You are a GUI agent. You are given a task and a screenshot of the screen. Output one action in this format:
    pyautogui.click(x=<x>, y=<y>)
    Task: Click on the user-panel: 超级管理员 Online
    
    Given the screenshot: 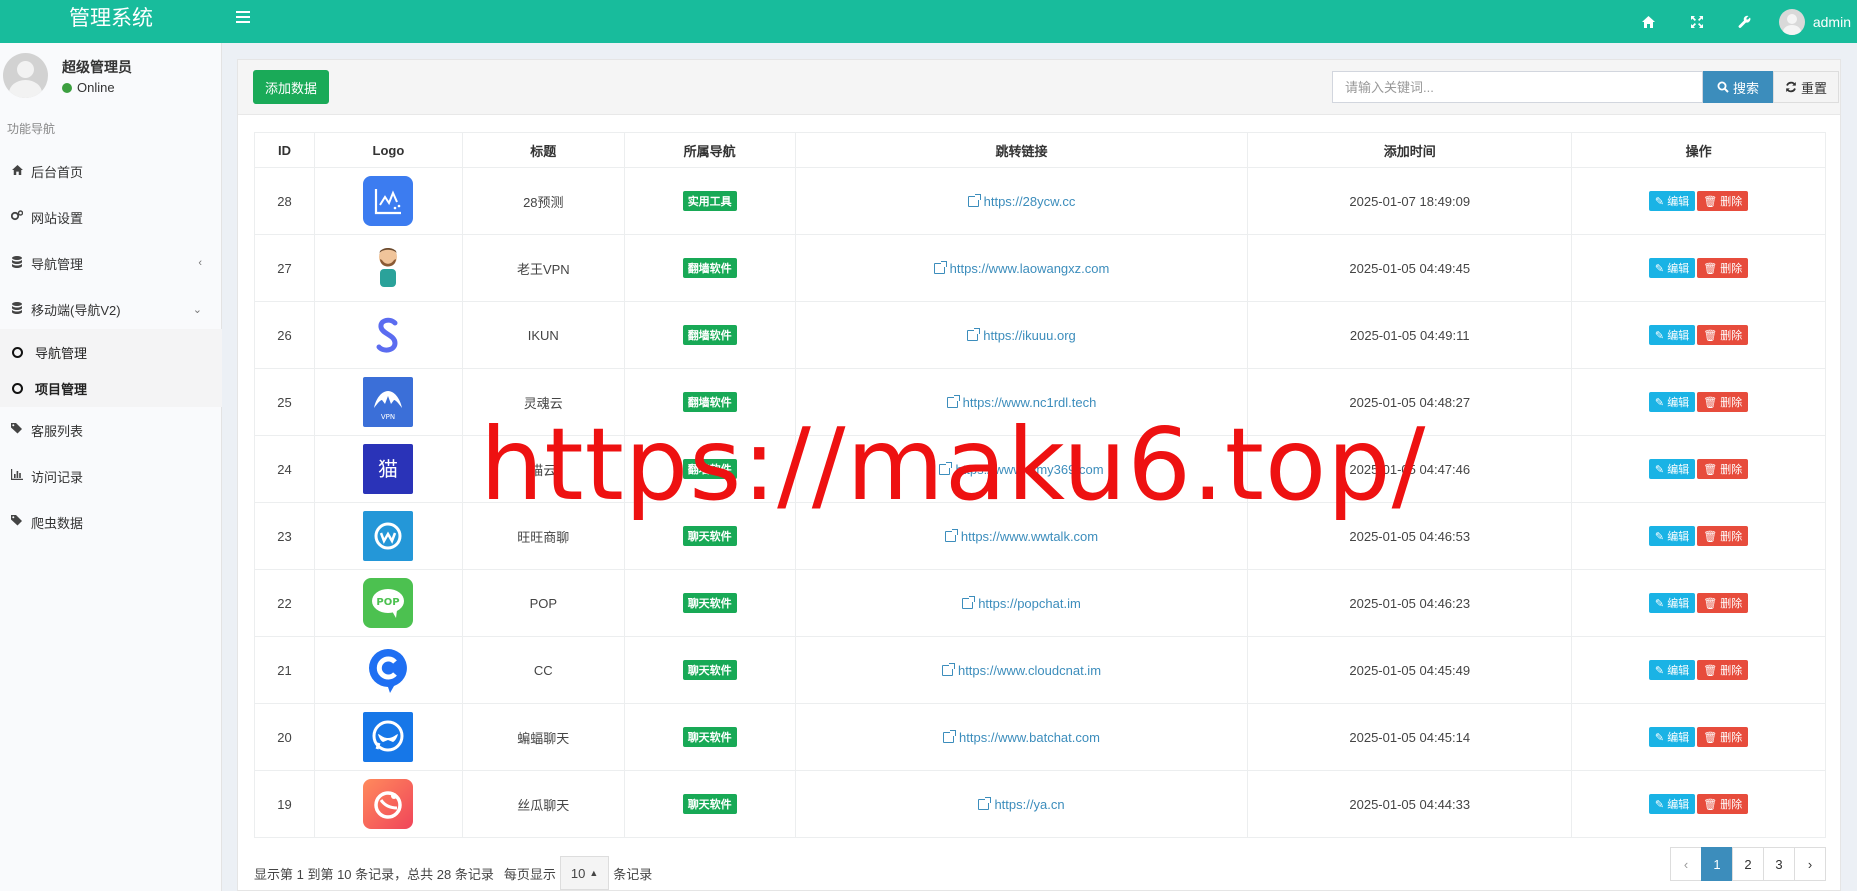 What is the action you would take?
    pyautogui.click(x=111, y=78)
    